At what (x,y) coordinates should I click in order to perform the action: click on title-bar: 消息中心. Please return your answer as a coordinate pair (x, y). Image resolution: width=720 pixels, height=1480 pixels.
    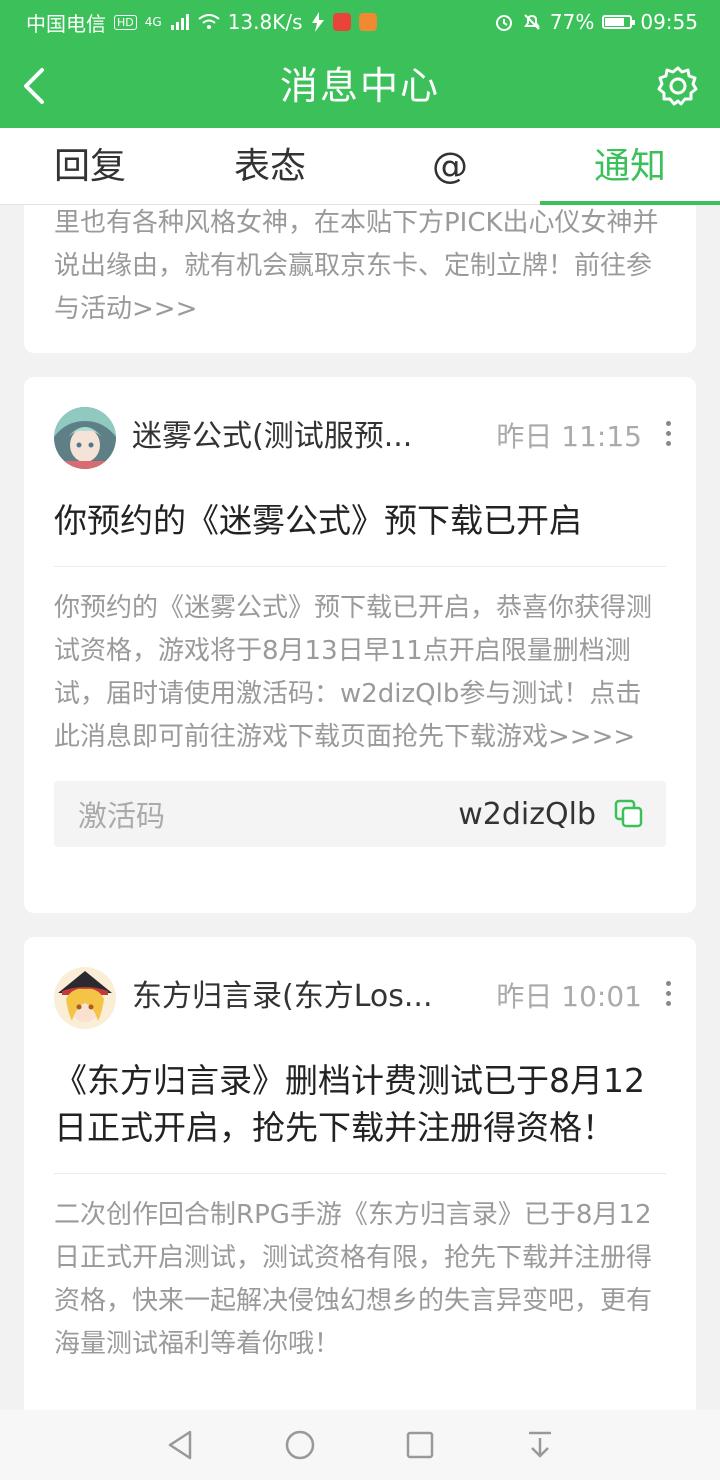
    Looking at the image, I should click on (360, 86).